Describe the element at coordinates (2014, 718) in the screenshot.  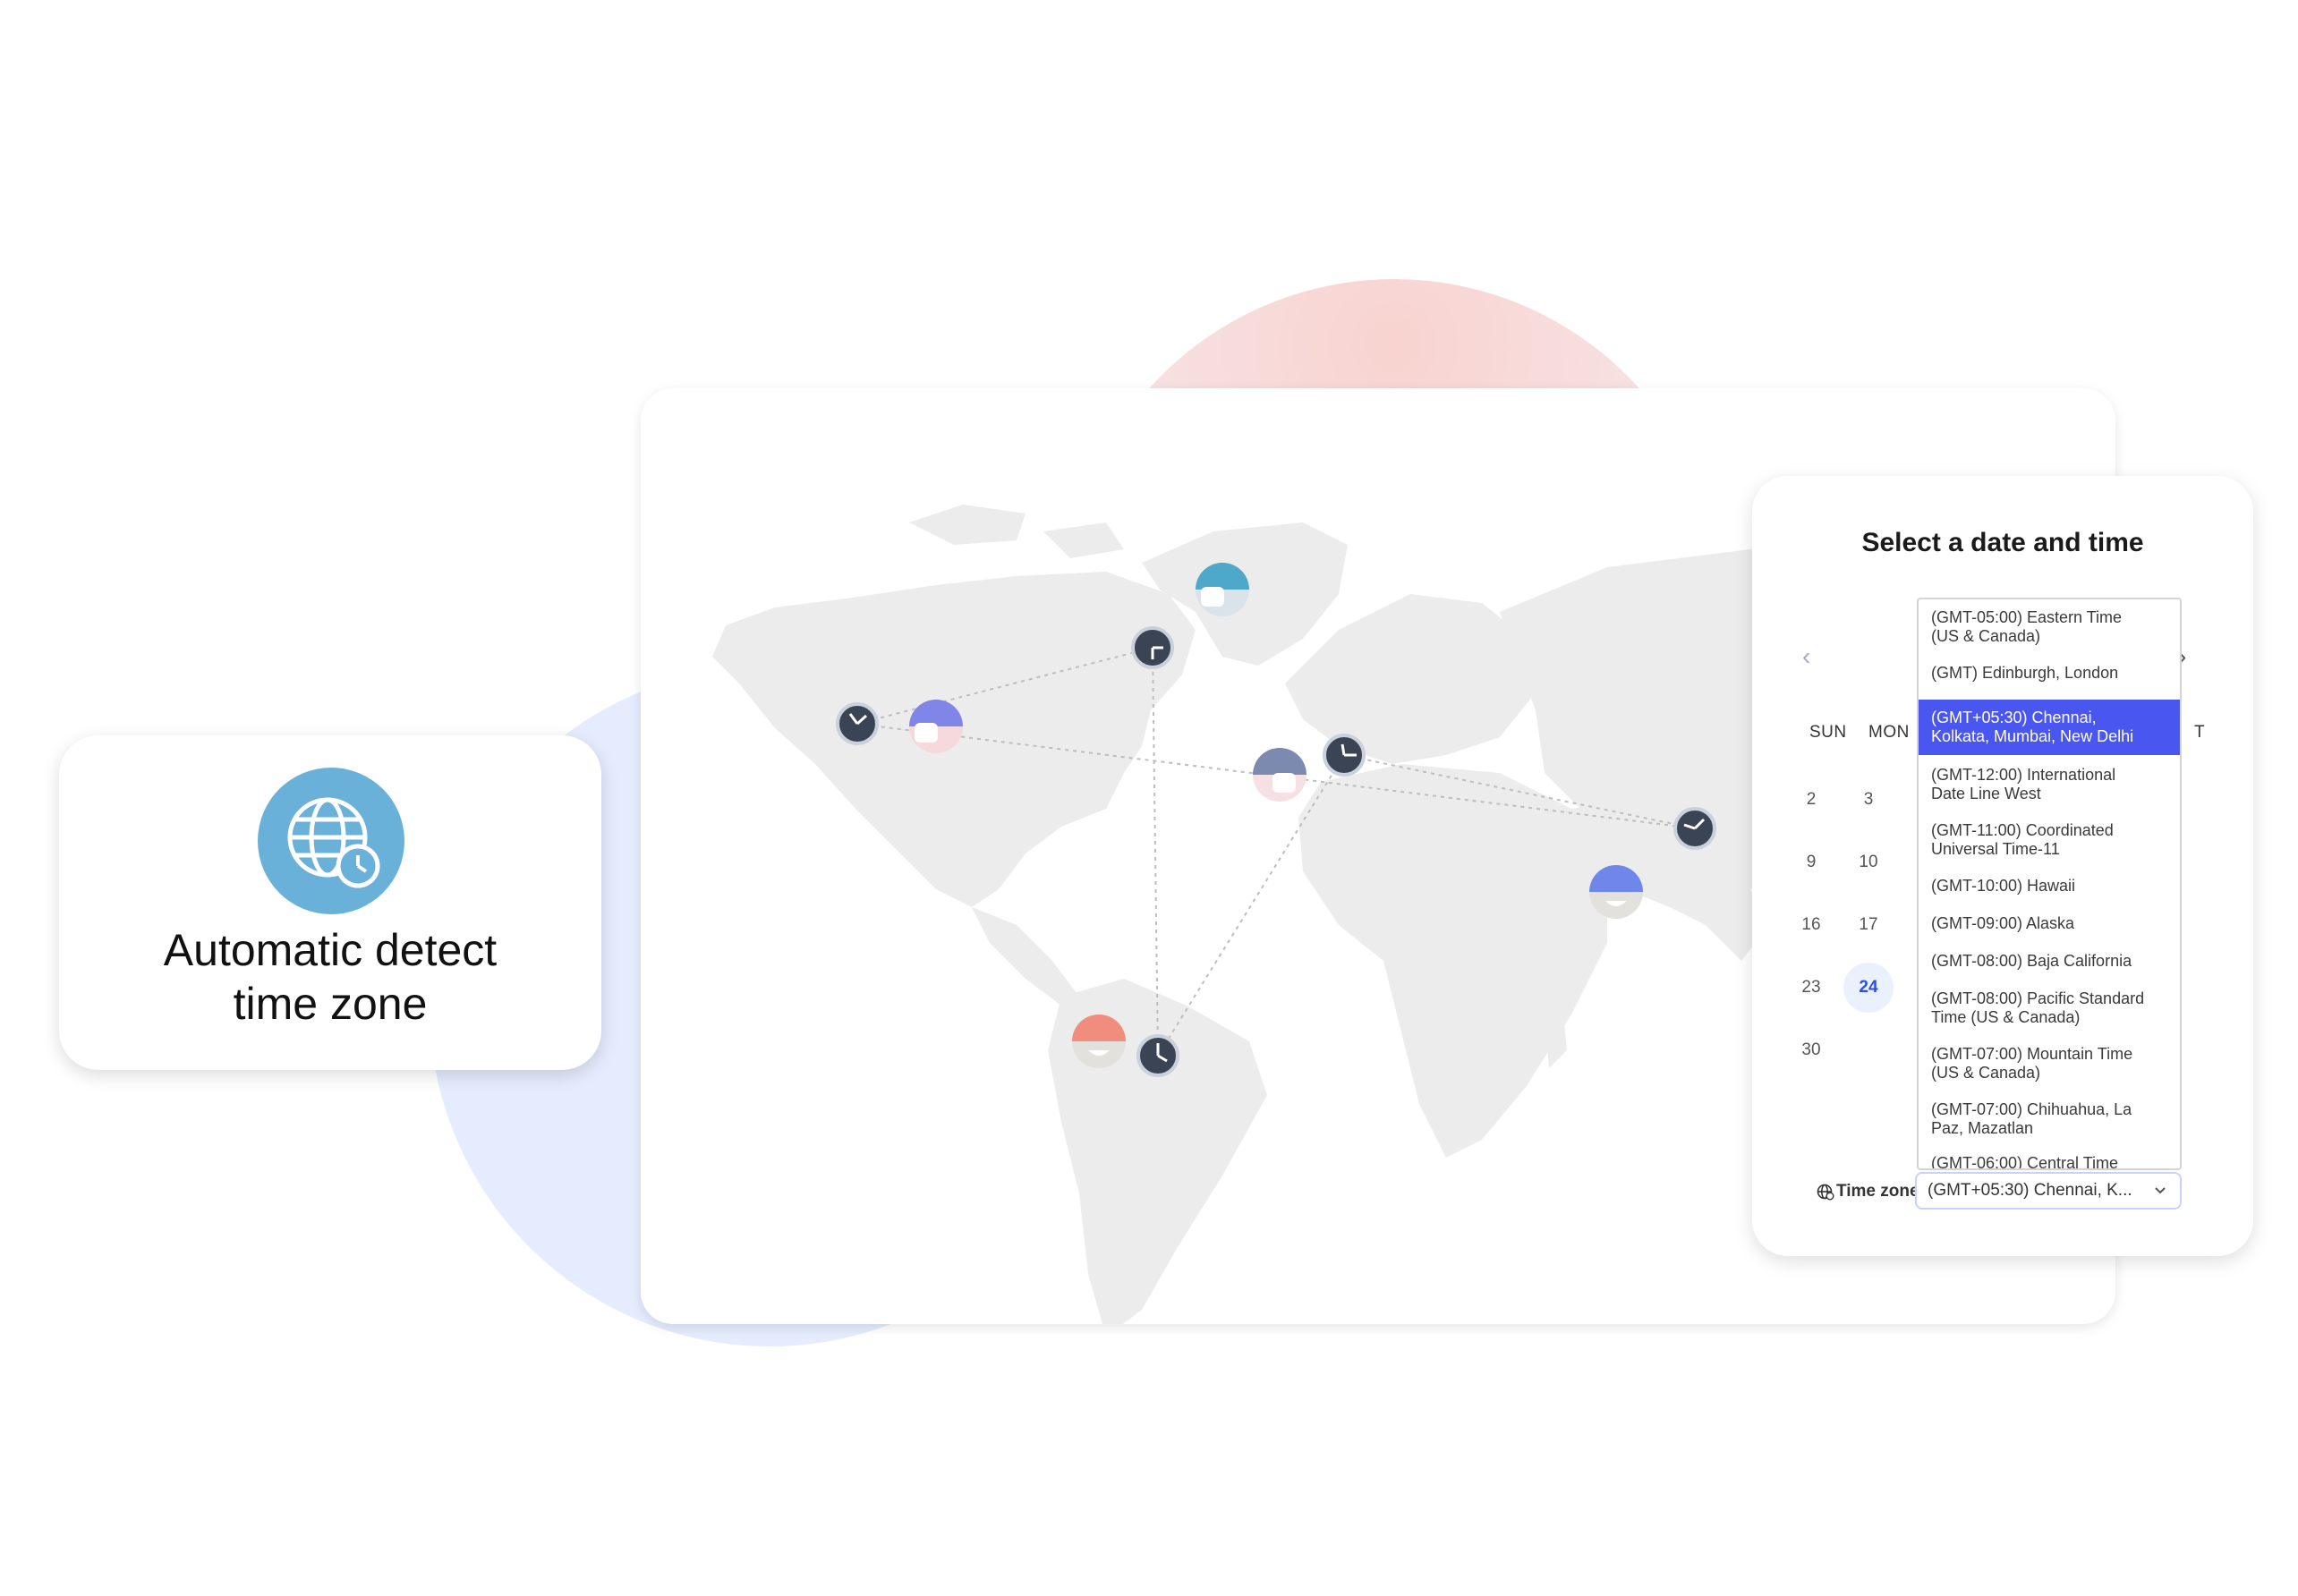
I see `option-line1: (GMT+05:30) Chennai,` at that location.